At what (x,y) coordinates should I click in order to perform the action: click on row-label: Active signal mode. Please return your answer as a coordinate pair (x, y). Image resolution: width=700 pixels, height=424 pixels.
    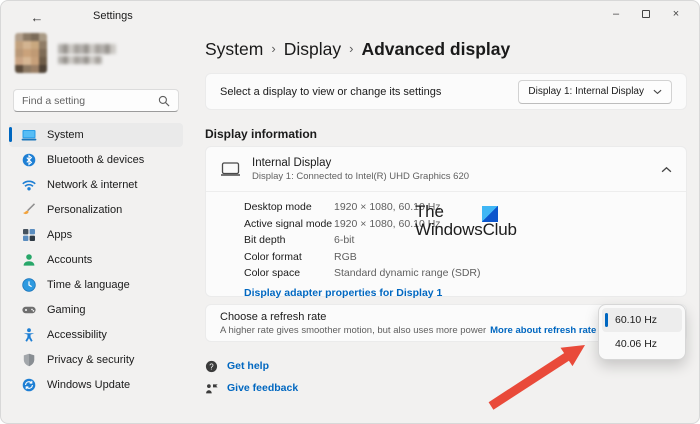
    Looking at the image, I should click on (288, 223).